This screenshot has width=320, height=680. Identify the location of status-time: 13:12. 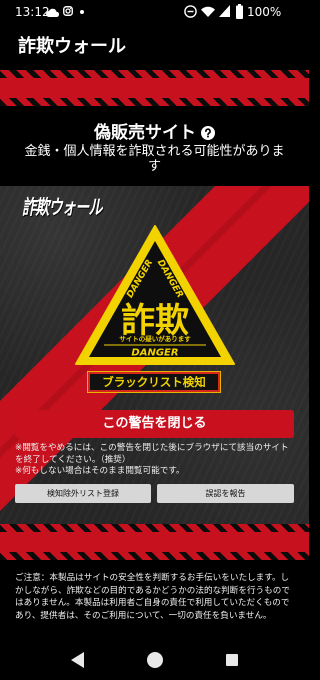
(32, 12).